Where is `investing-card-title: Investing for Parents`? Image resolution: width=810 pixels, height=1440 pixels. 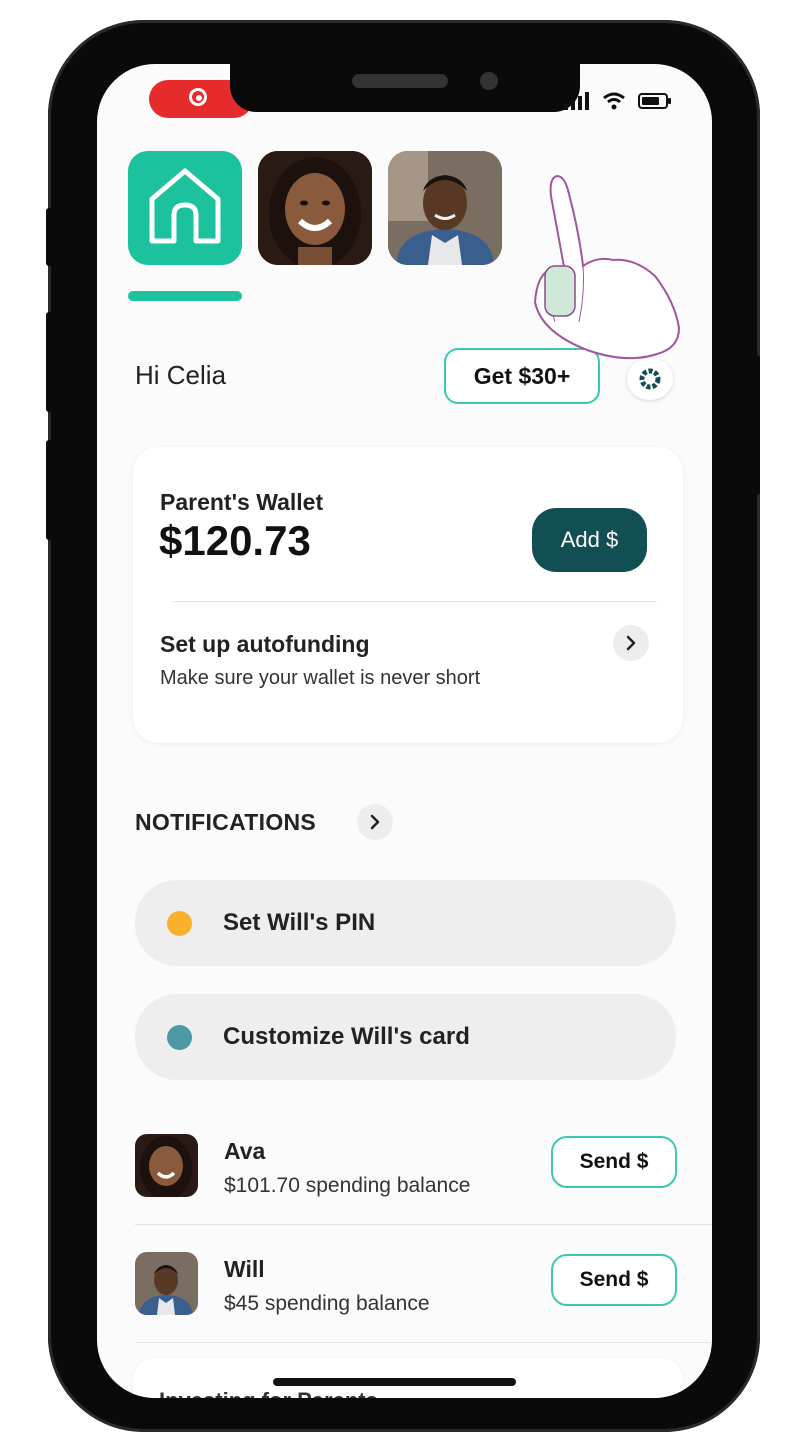
investing-card-title: Investing for Parents is located at coordinates (268, 1393).